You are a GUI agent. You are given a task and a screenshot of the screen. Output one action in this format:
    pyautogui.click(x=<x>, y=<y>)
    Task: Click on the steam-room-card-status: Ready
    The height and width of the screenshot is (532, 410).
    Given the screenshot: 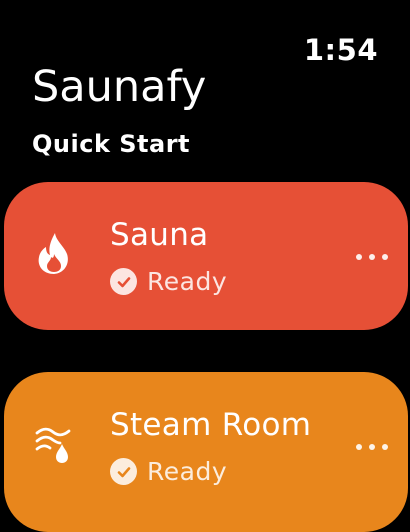 What is the action you would take?
    pyautogui.click(x=168, y=471)
    